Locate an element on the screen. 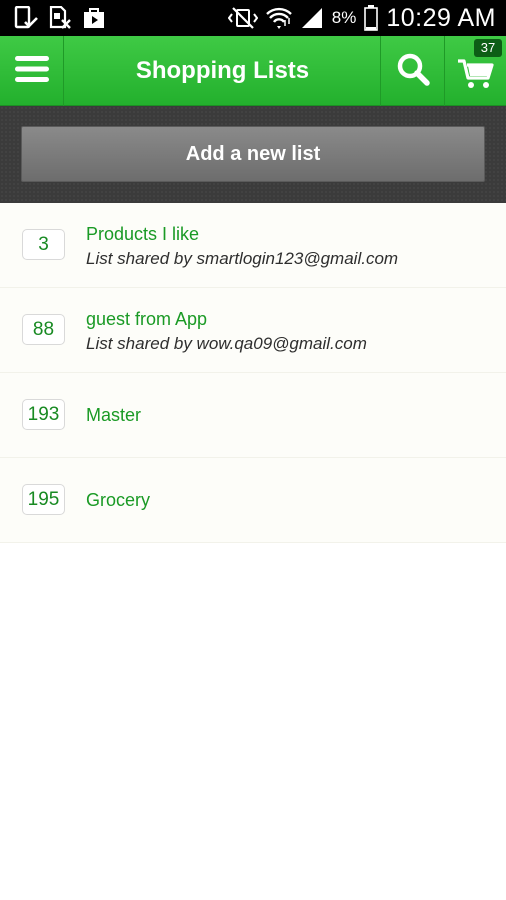 This screenshot has width=506, height=900. app-bar: Shopping Lists 37 is located at coordinates (253, 71).